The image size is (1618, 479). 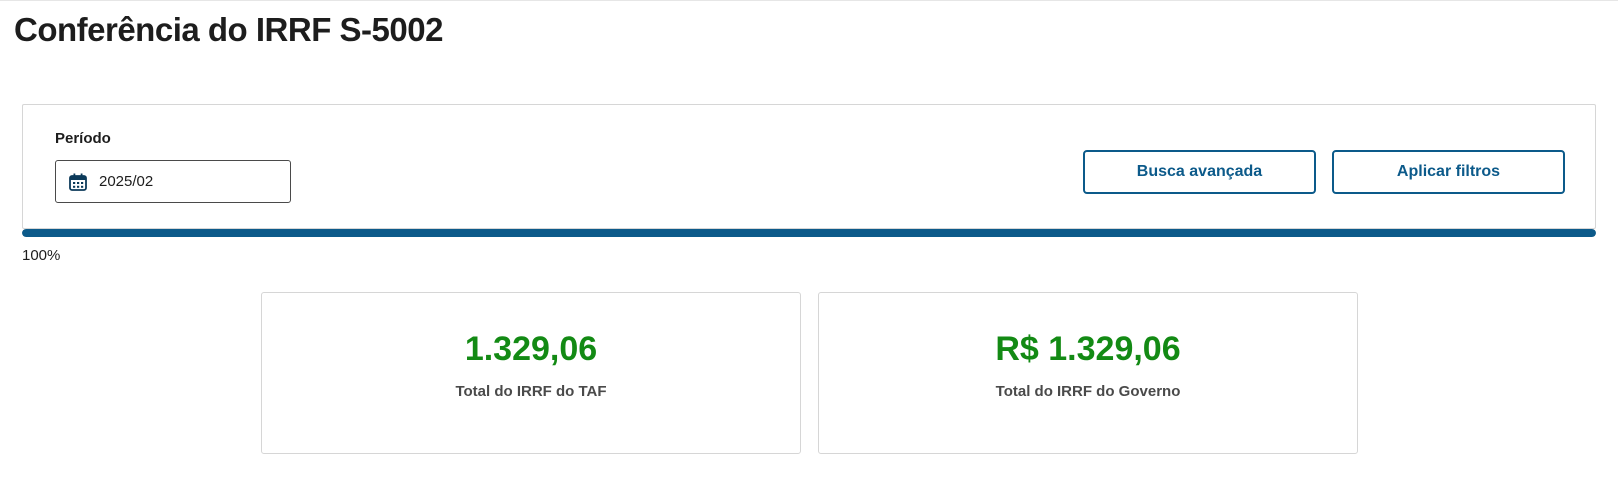 What do you see at coordinates (531, 349) in the screenshot?
I see `taf-total-value: 1.329,06` at bounding box center [531, 349].